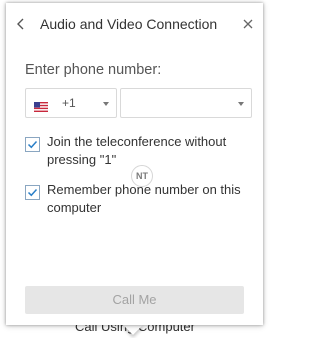 The height and width of the screenshot is (338, 320). What do you see at coordinates (248, 24) in the screenshot?
I see `close-icon` at bounding box center [248, 24].